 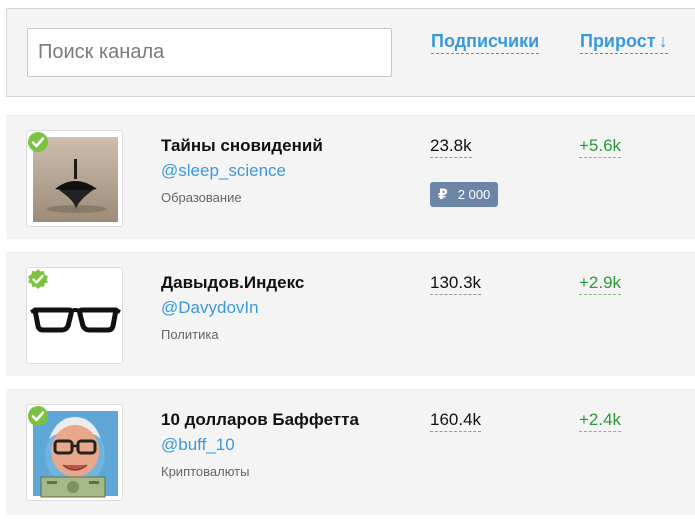 What do you see at coordinates (223, 171) in the screenshot?
I see `channel-handle-link: @sleep_science` at bounding box center [223, 171].